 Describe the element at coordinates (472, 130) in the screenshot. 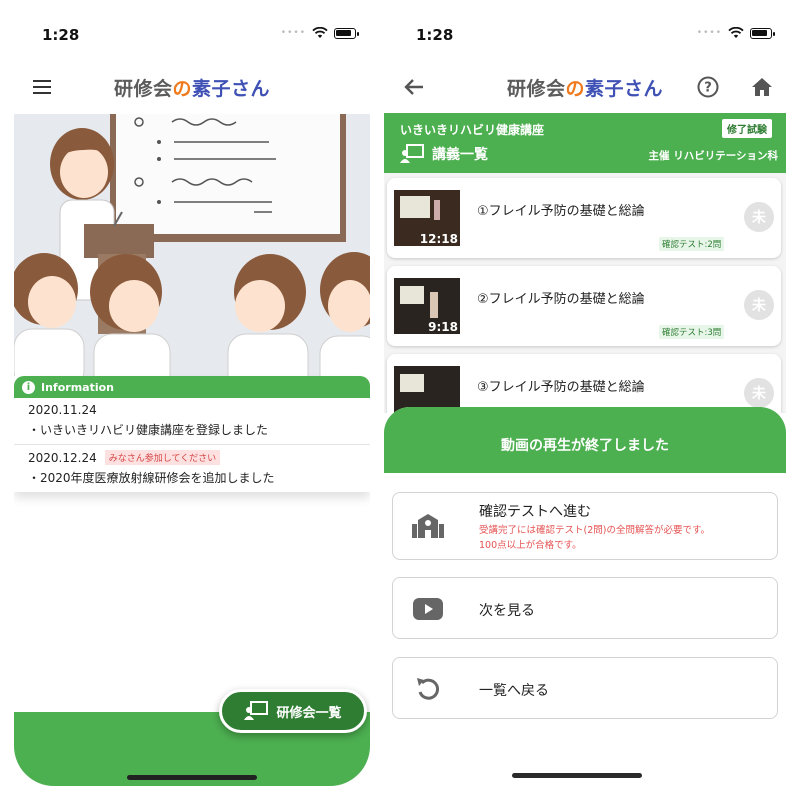

I see `course-title: いきいきリハビリ健康講座` at that location.